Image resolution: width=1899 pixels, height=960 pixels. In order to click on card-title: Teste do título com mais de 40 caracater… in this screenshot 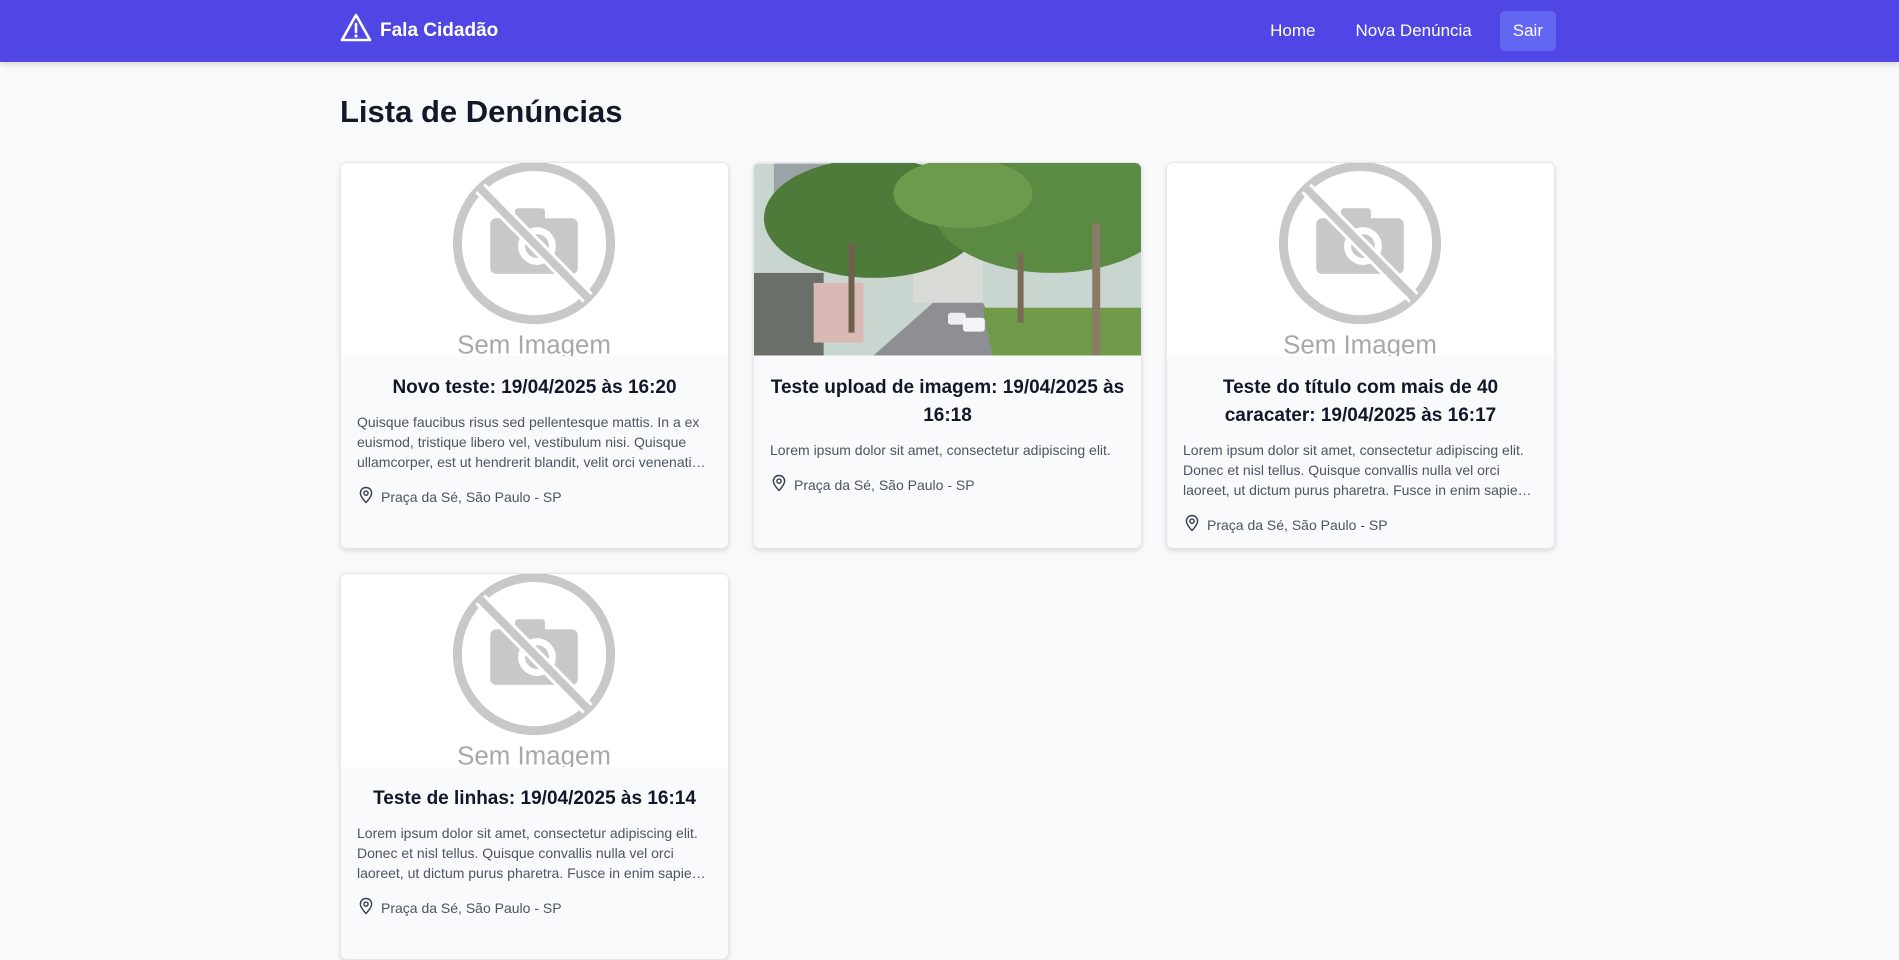, I will do `click(1360, 401)`.